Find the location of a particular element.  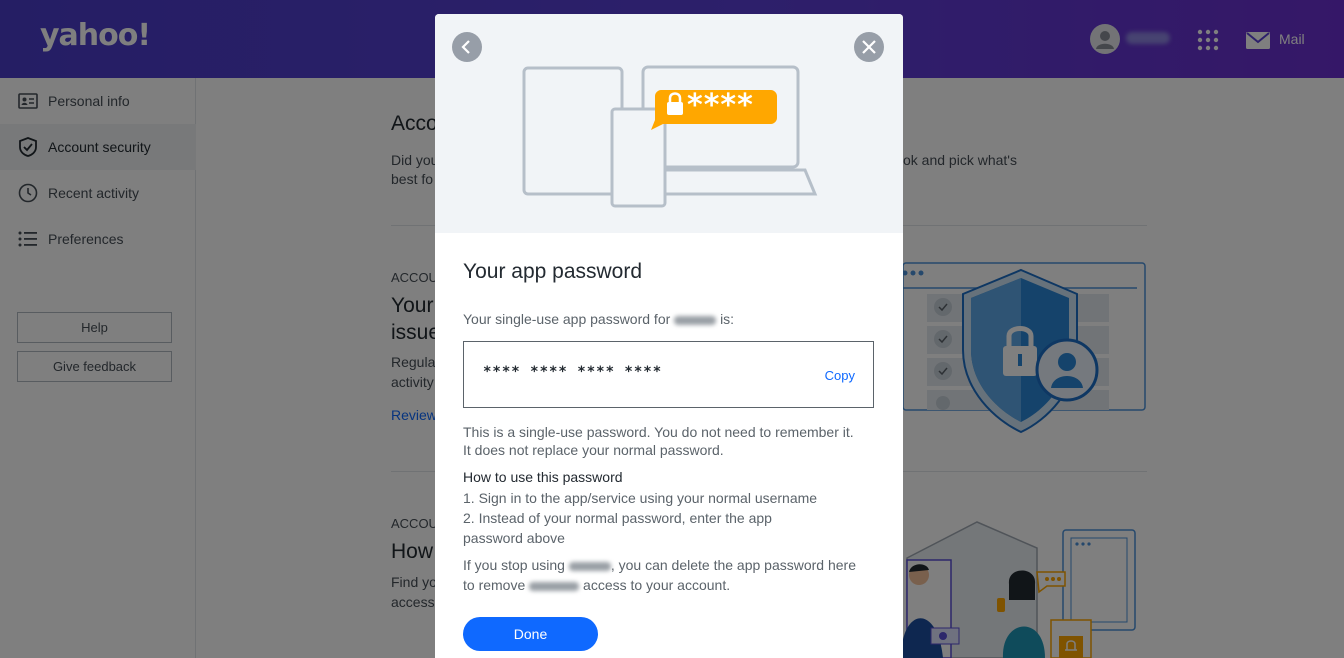

stop-suffix: , you can delete the app password here is located at coordinates (733, 565).